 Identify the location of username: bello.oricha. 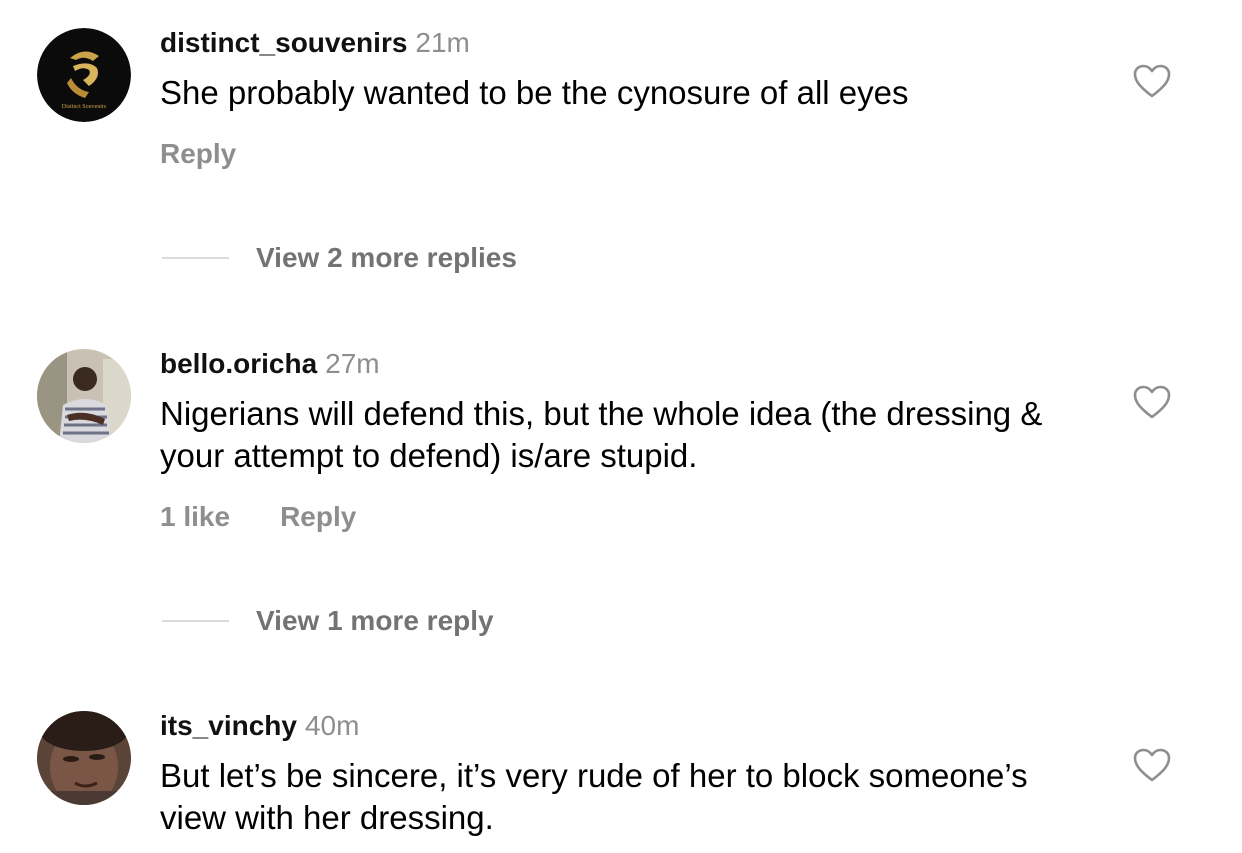
(238, 363).